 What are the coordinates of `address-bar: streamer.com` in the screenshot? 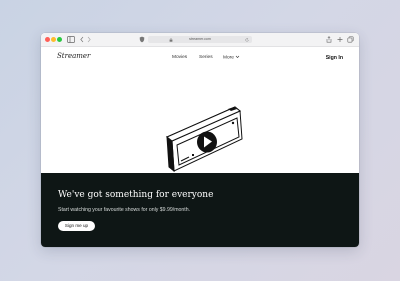 It's located at (200, 39).